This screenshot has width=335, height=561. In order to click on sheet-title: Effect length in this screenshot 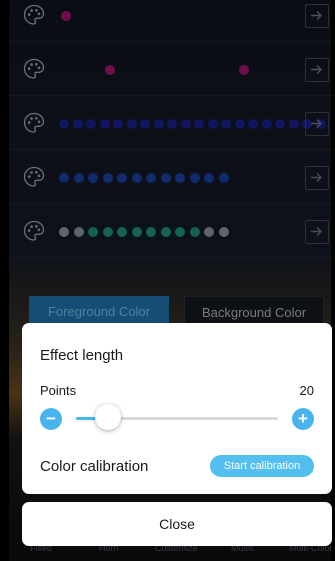, I will do `click(82, 355)`.